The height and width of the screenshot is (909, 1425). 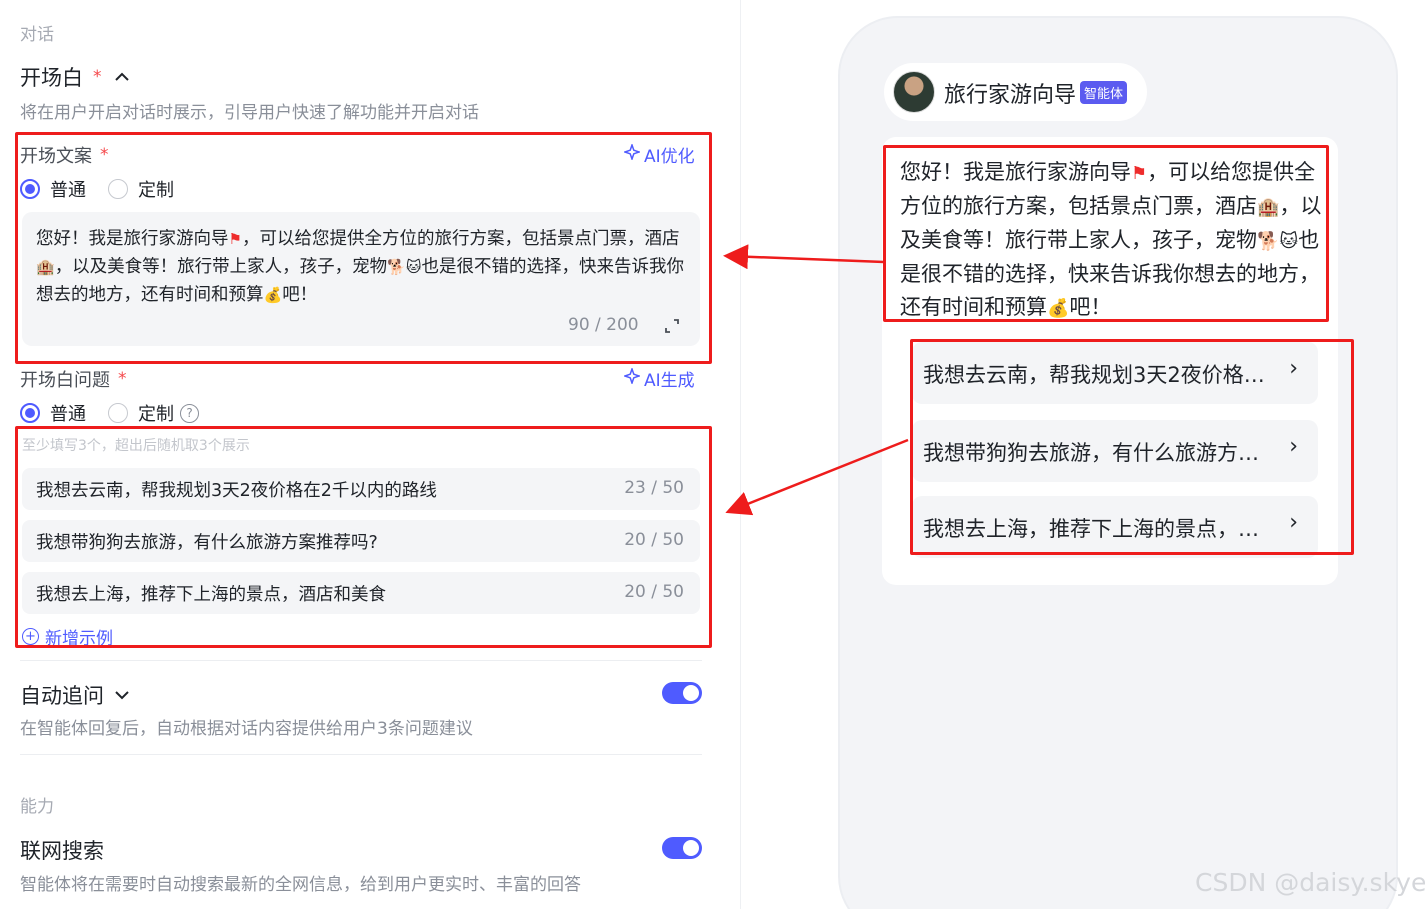 What do you see at coordinates (136, 446) in the screenshot?
I see `questions-hint: 至少填写3个，超出后随机取3个展示` at bounding box center [136, 446].